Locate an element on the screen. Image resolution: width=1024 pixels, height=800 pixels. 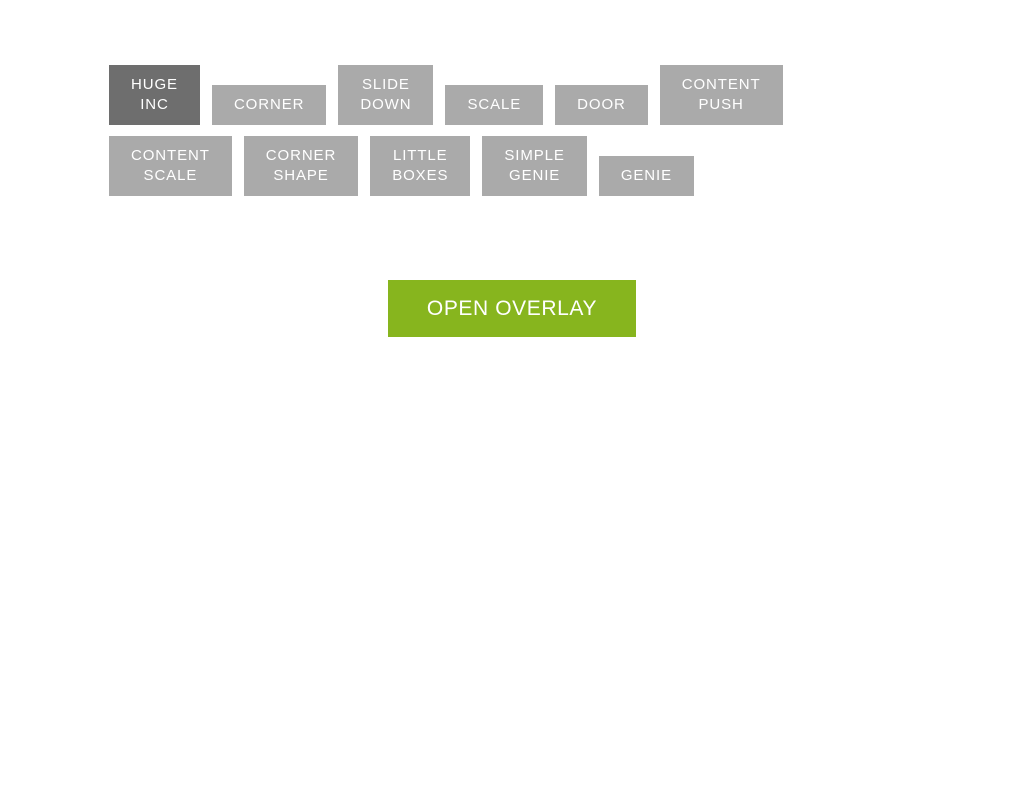
transition-option-simple-genie: SIMPLE GENIE is located at coordinates (534, 166).